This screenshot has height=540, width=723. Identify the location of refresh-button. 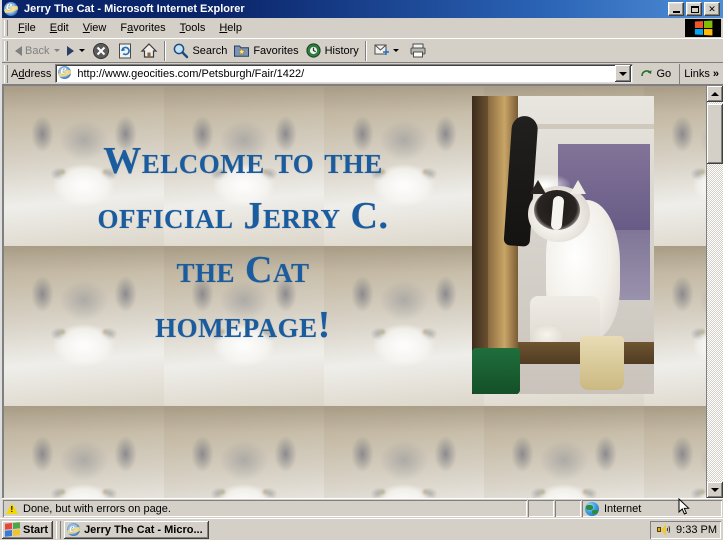
(125, 51).